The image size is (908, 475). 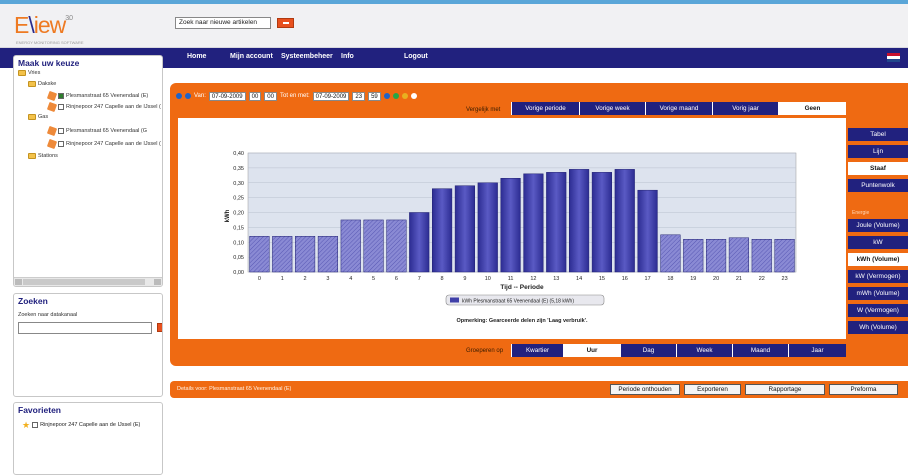 I want to click on channel-search-button, so click(x=159, y=327).